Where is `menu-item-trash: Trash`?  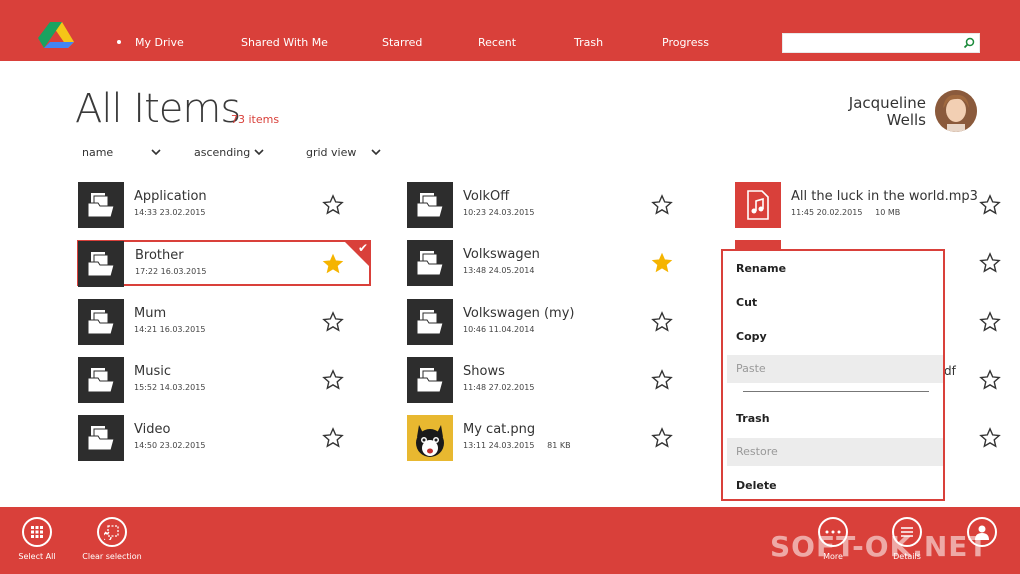
menu-item-trash: Trash is located at coordinates (835, 419).